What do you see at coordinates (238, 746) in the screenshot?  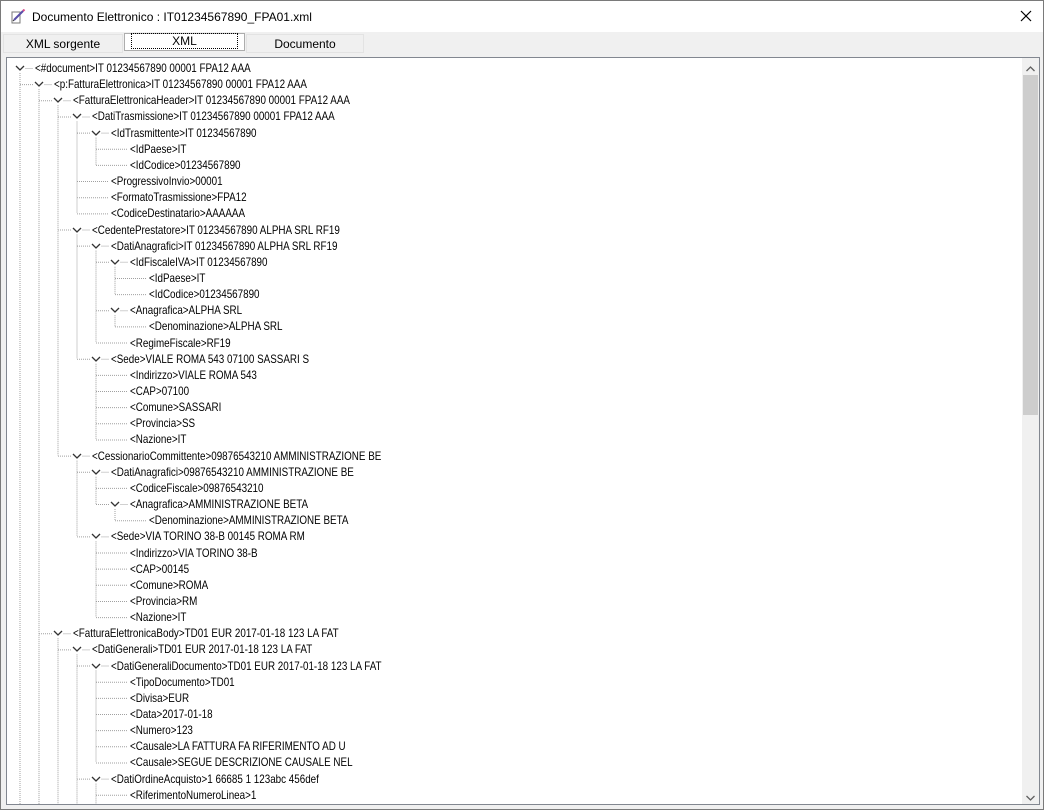 I see `tree-node-label: <Causale>LA FATTURA FA RIFERIMENTO AD U` at bounding box center [238, 746].